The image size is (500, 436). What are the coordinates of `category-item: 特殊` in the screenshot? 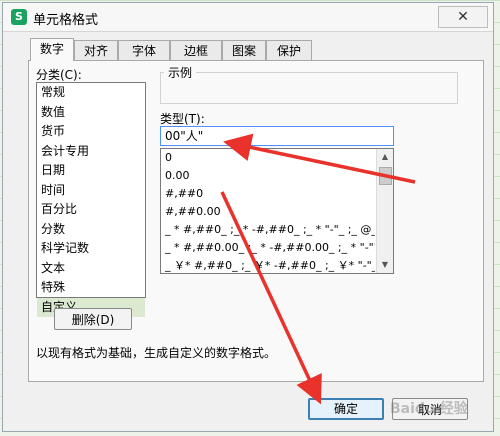 It's located at (91, 288).